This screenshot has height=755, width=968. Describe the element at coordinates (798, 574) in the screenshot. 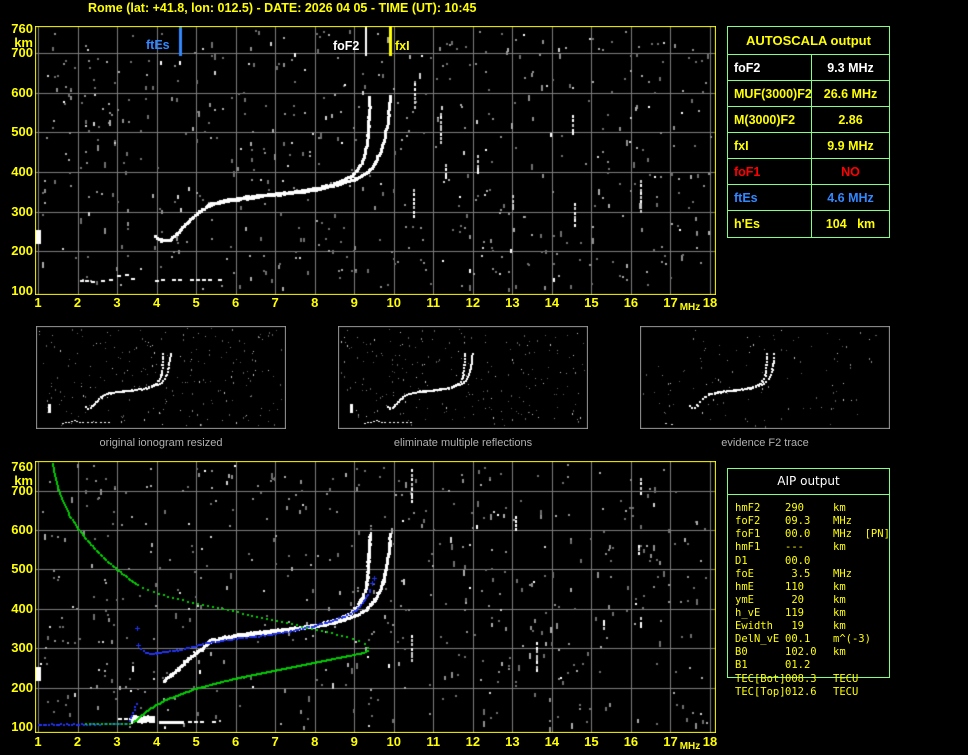

I see `param-value: 3.5` at that location.